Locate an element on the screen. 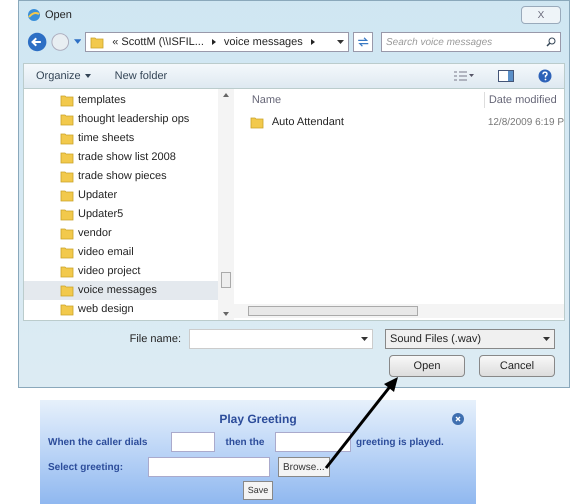 This screenshot has width=578, height=504. window-title: Open is located at coordinates (58, 15).